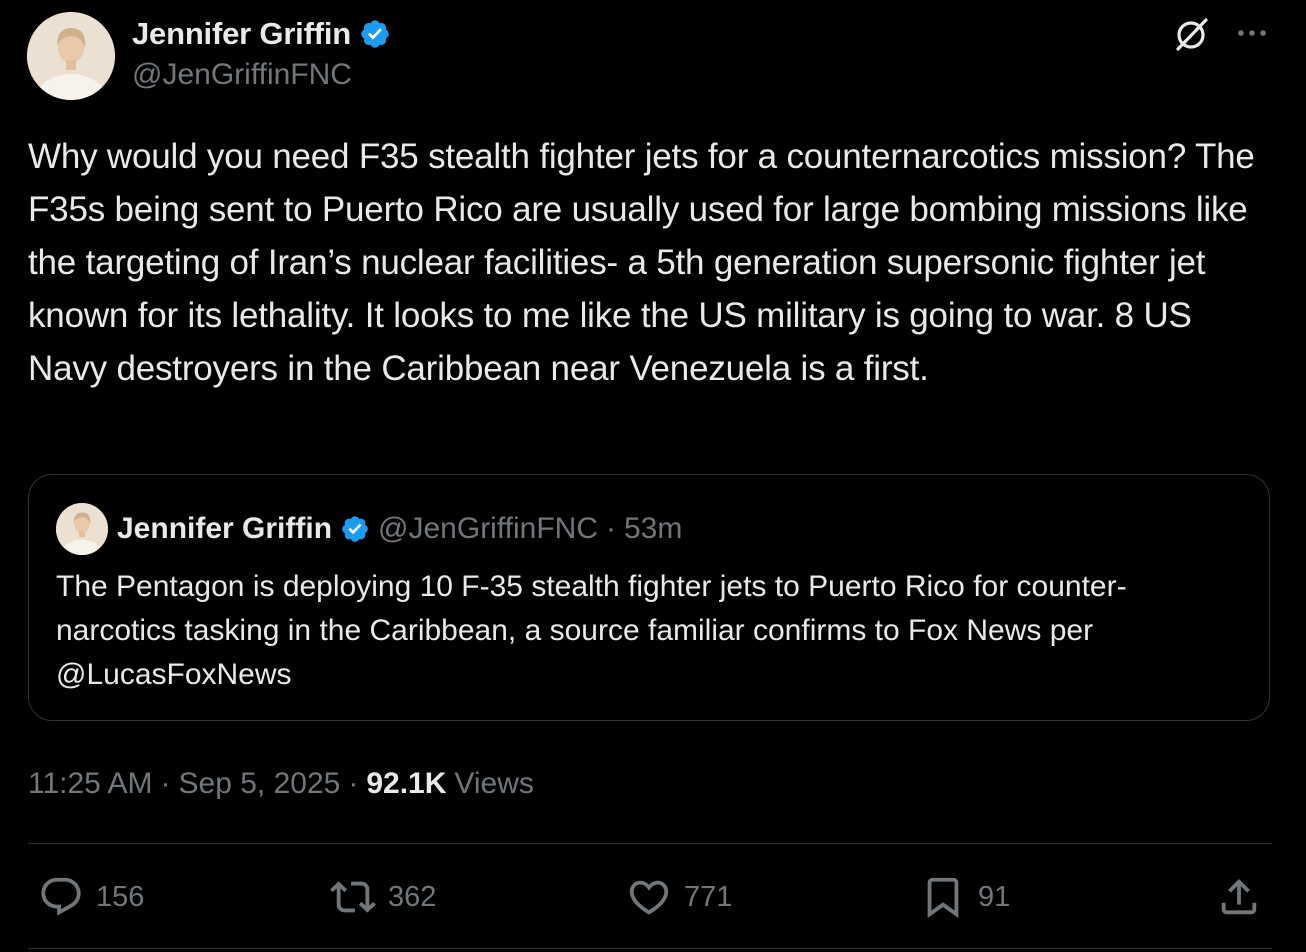  Describe the element at coordinates (494, 783) in the screenshot. I see `views-label: Views` at that location.